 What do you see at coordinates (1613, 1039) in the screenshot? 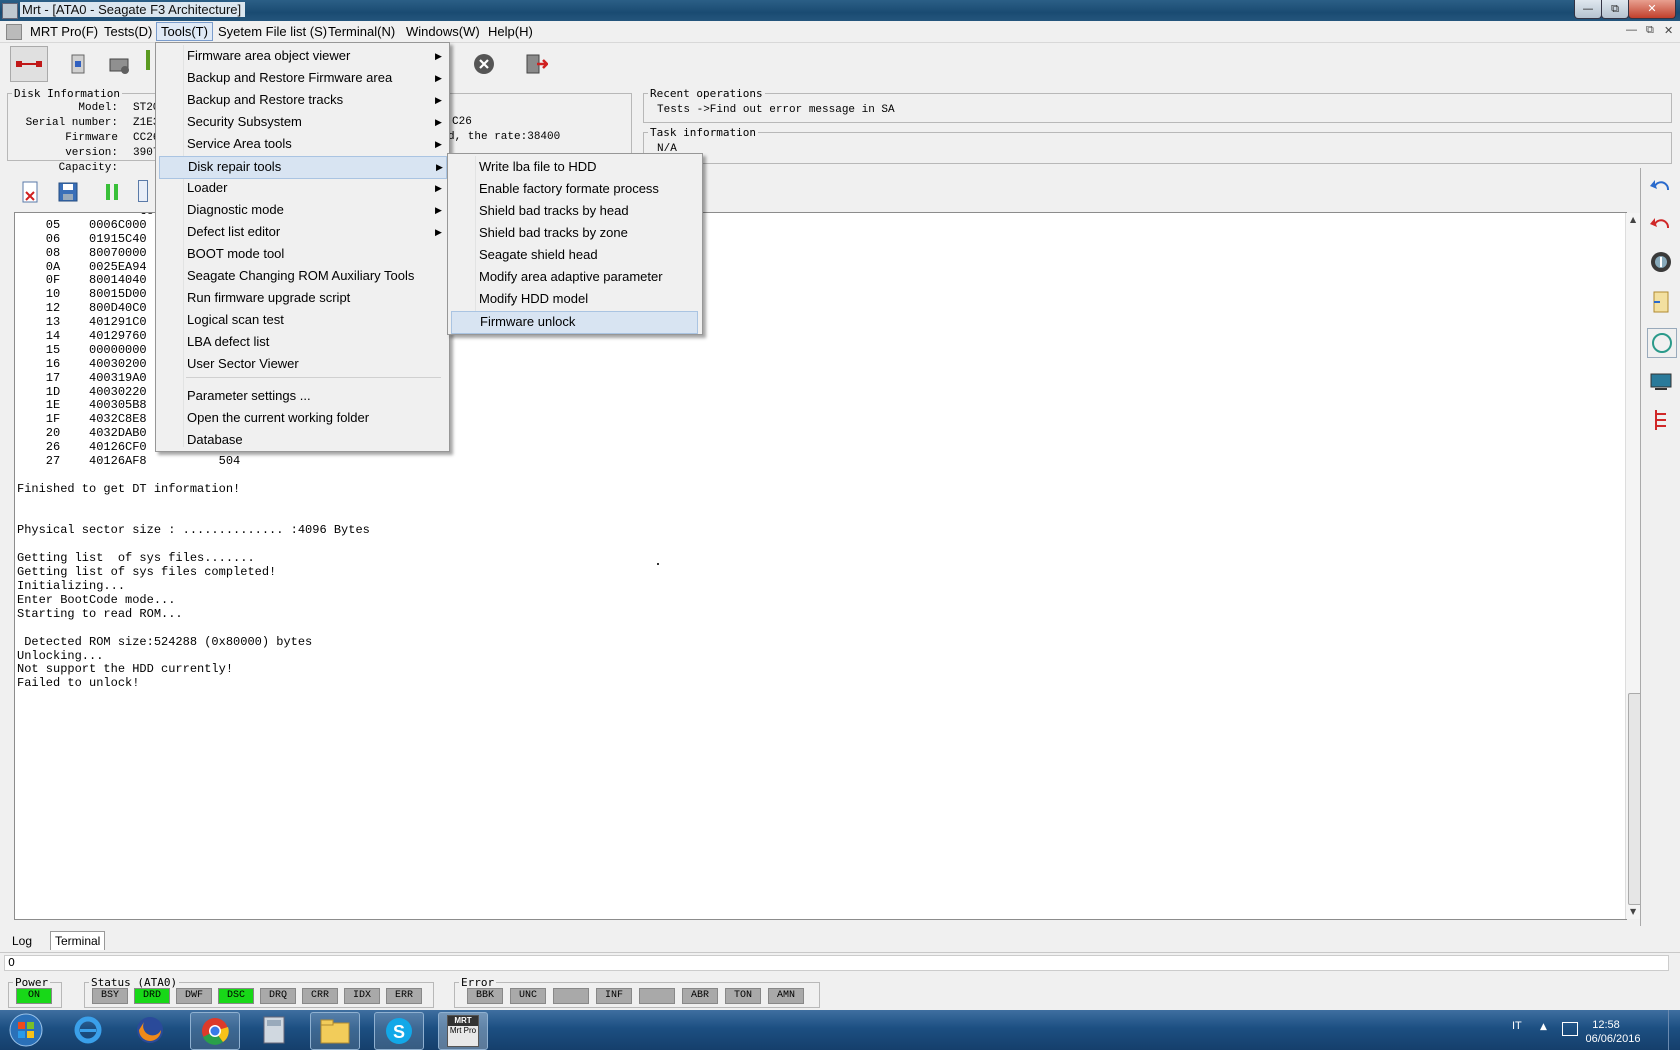
I see `clock-date: 06/06/2016` at bounding box center [1613, 1039].